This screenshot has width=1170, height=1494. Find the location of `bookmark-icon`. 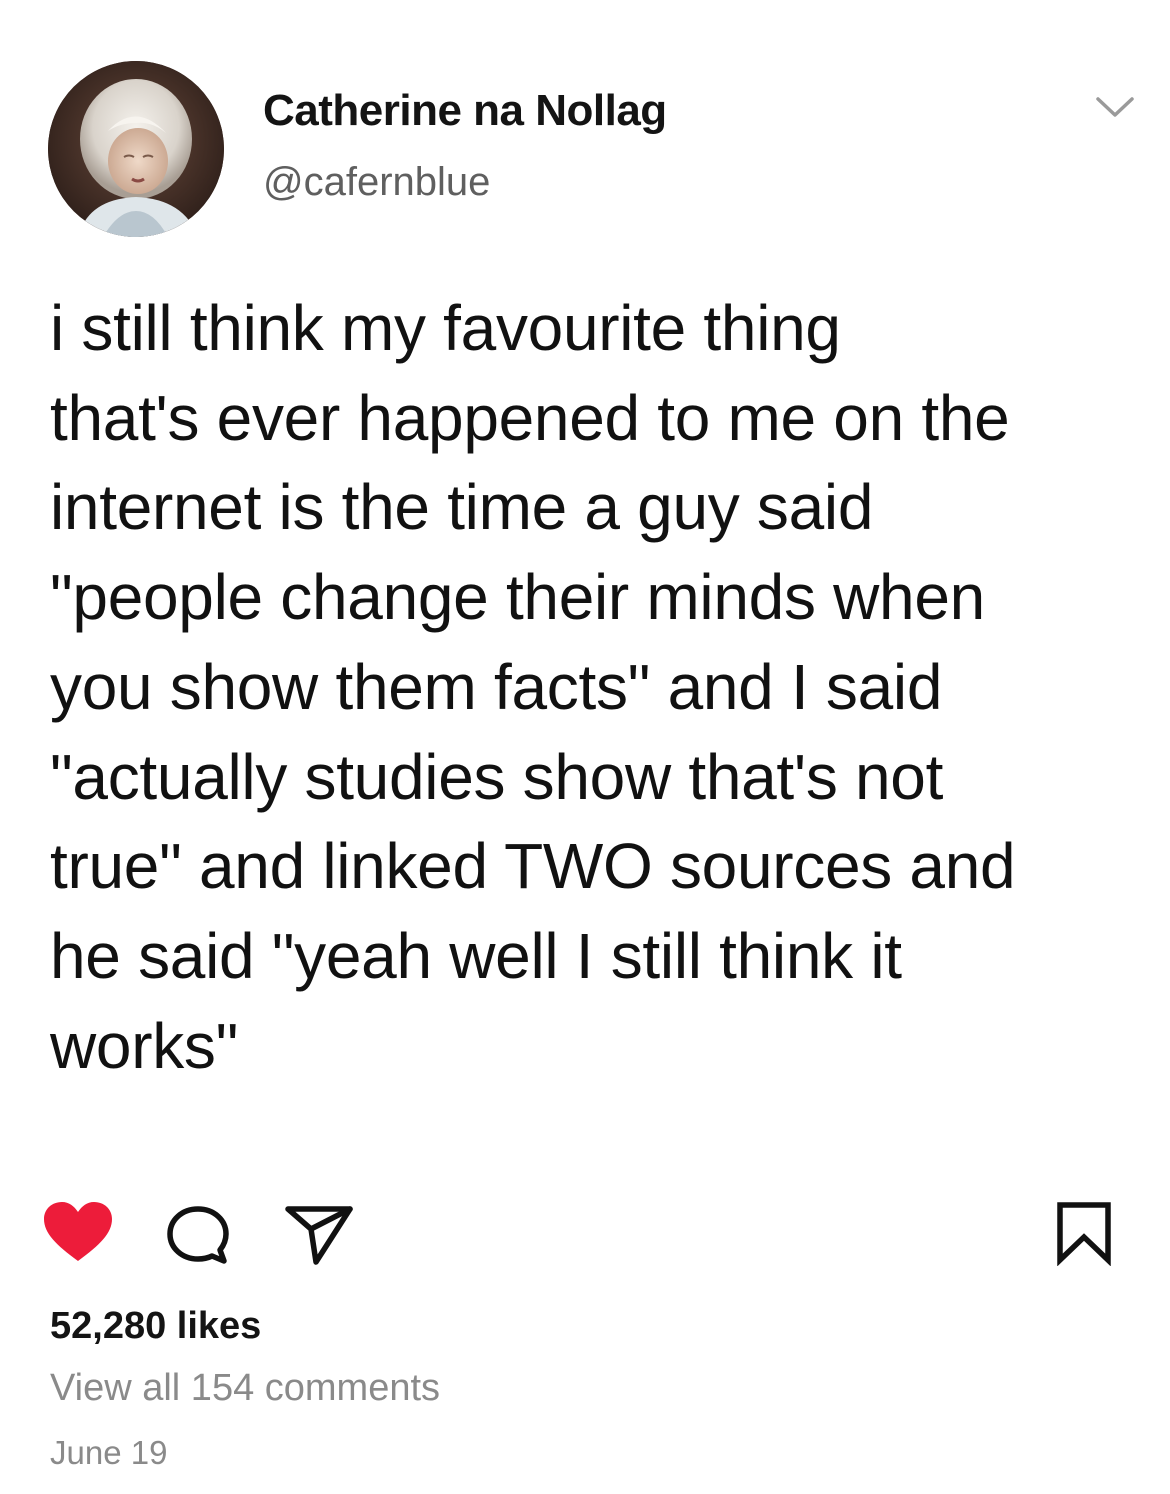

bookmark-icon is located at coordinates (1084, 1235).